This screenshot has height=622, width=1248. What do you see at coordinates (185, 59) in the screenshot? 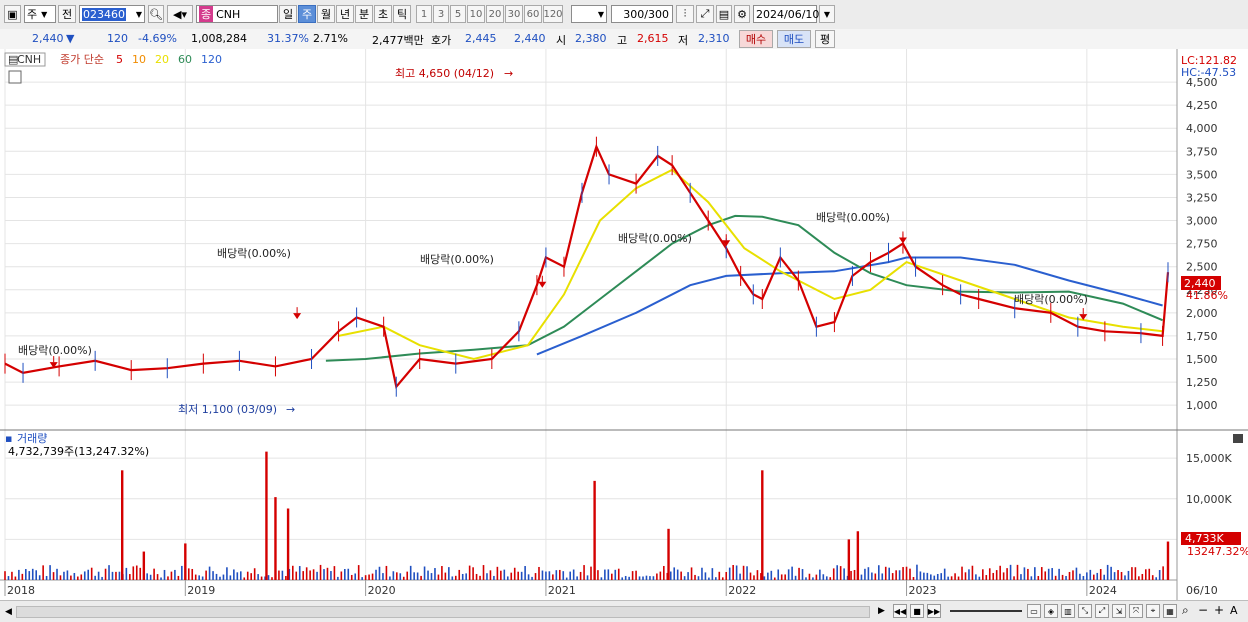
I see `legend-ma-60: 60` at bounding box center [185, 59].